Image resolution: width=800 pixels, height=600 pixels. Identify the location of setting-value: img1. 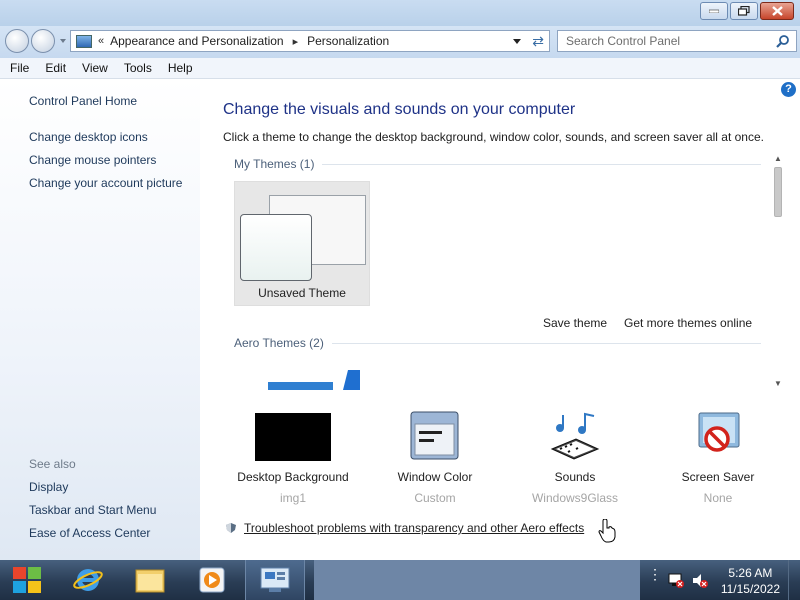
(292, 498).